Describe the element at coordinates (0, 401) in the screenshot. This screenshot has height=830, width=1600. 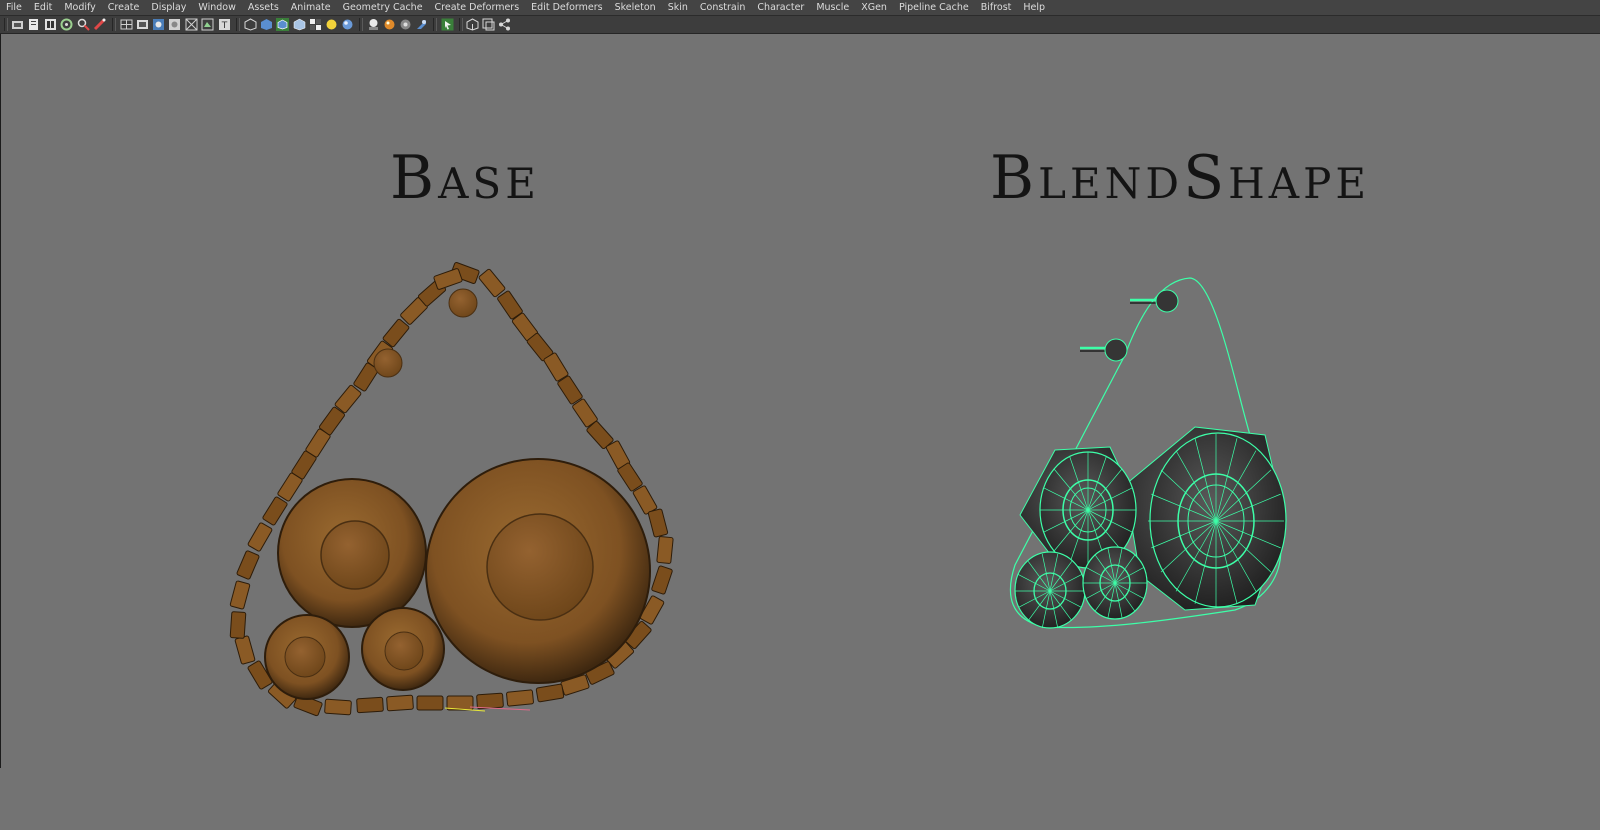
I see `viewport-border` at that location.